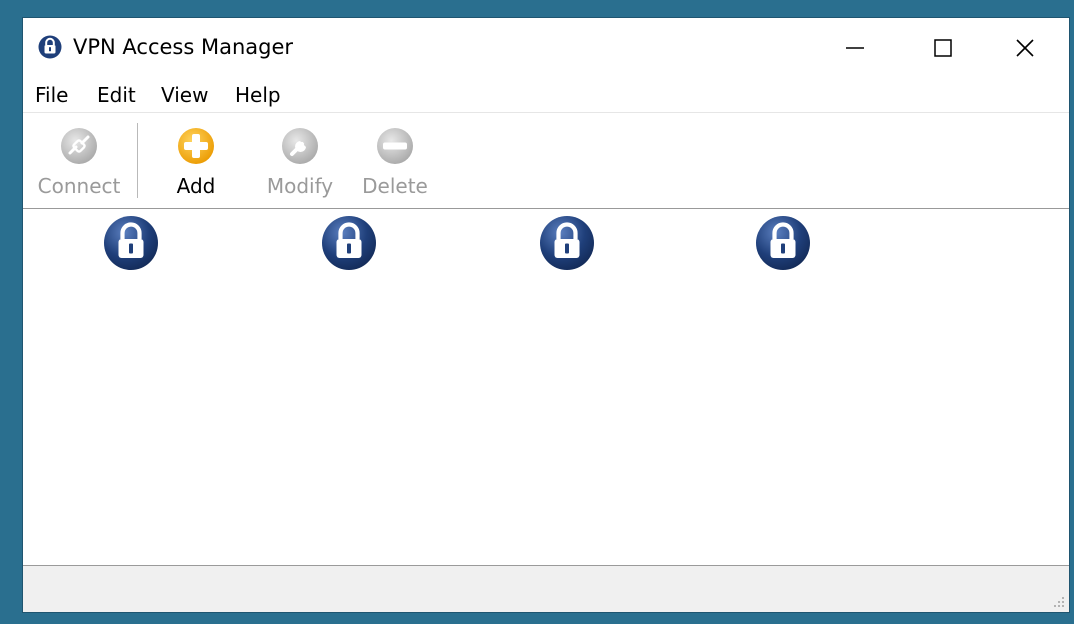 The image size is (1074, 624). Describe the element at coordinates (546, 589) in the screenshot. I see `status-bar` at that location.